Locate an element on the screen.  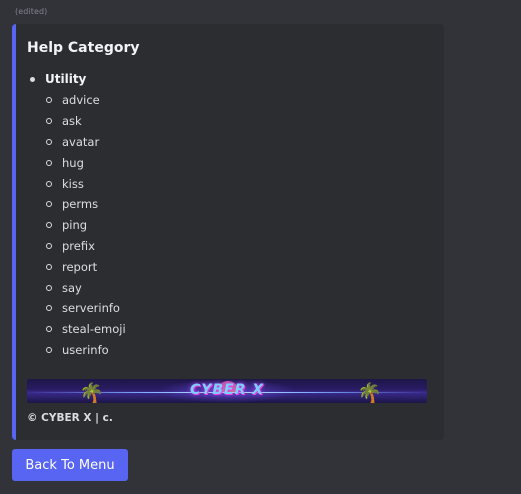
command-name: userinfo is located at coordinates (85, 349).